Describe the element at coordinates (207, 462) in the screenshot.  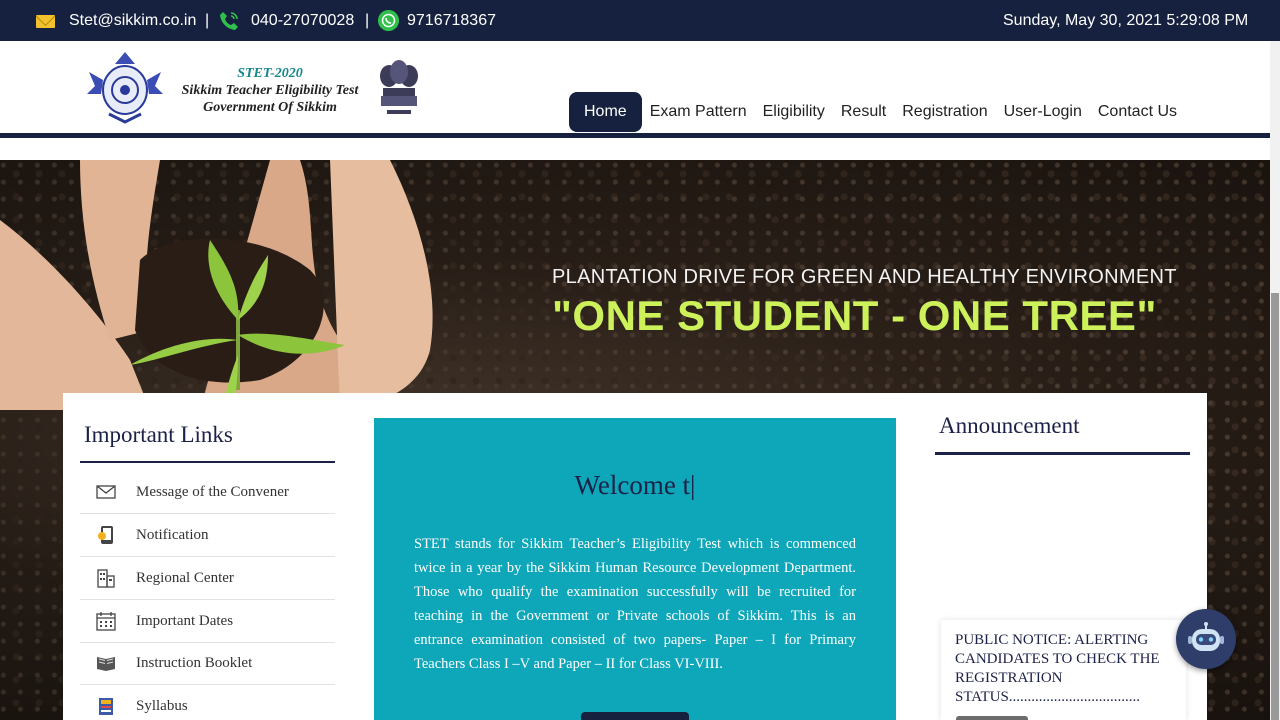
I see `important-links-divider` at that location.